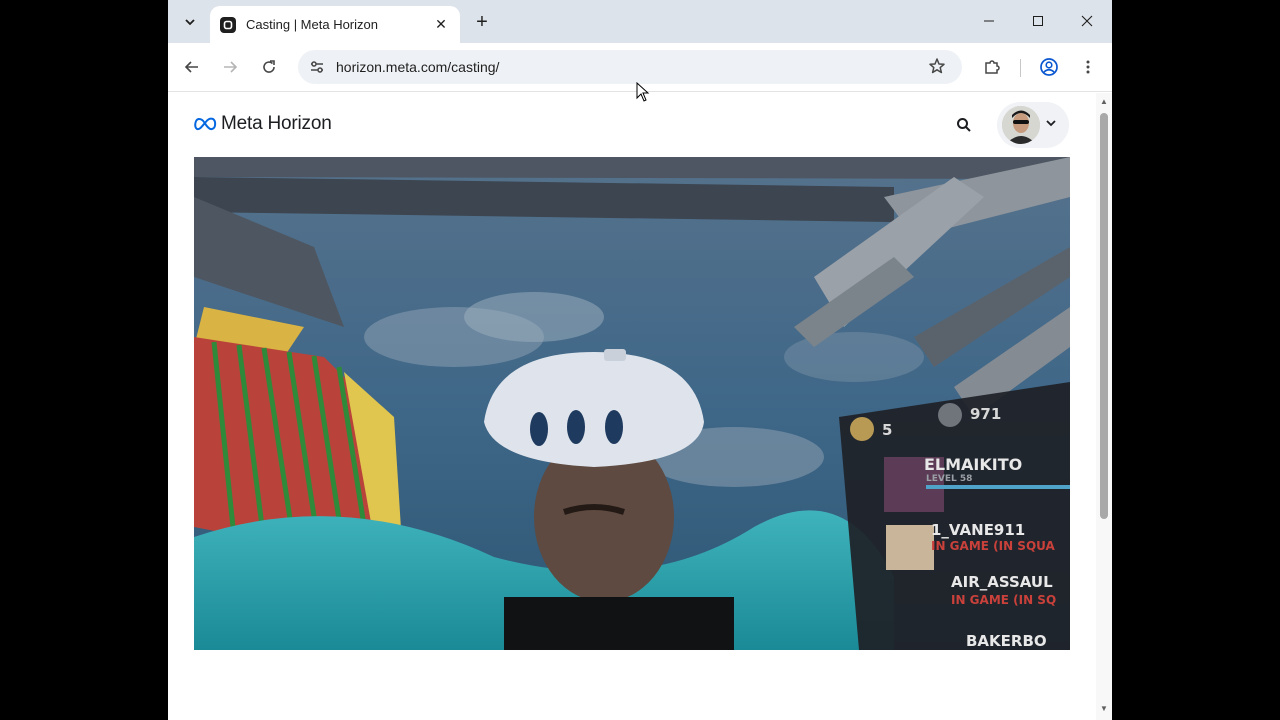 The image size is (1280, 720). Describe the element at coordinates (1104, 709) in the screenshot. I see `scroll-down-icon: ▼` at that location.